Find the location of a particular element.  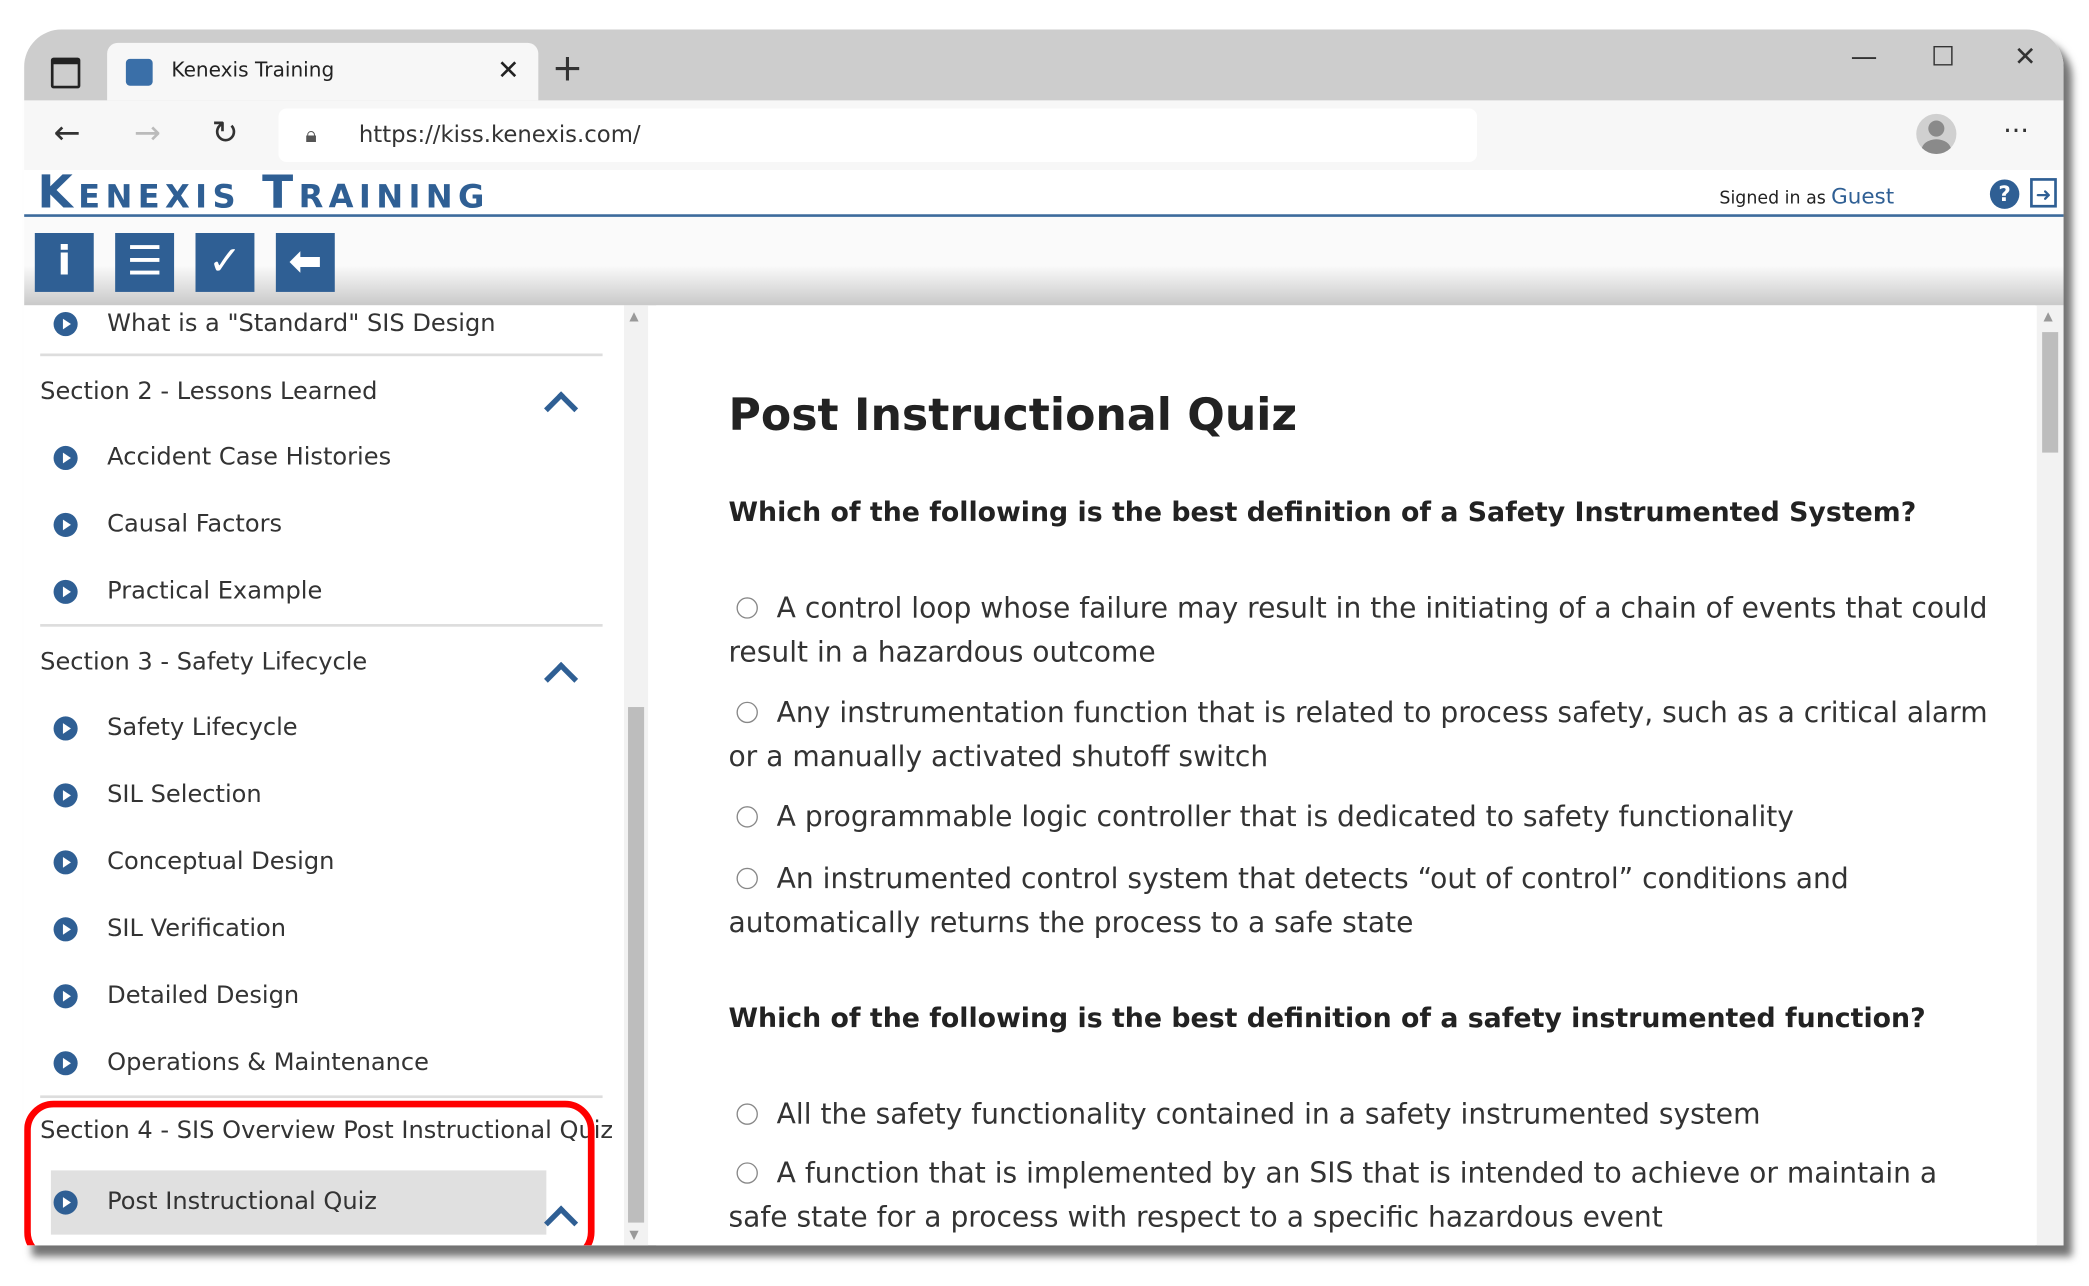

sidebar-item-label: Conceptual Design is located at coordinates (221, 861).